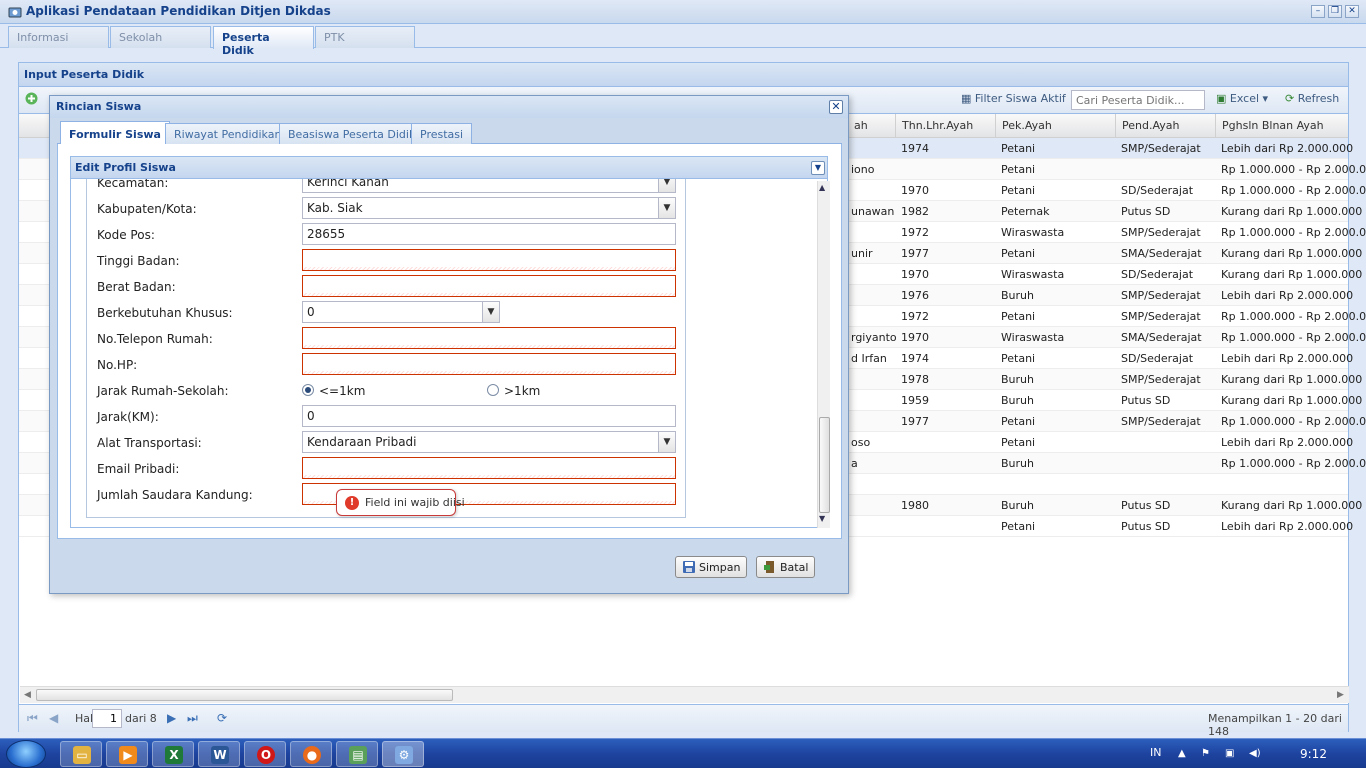 This screenshot has width=1366, height=768. Describe the element at coordinates (1185, 754) in the screenshot. I see `tray-expand-icon: ▲` at that location.